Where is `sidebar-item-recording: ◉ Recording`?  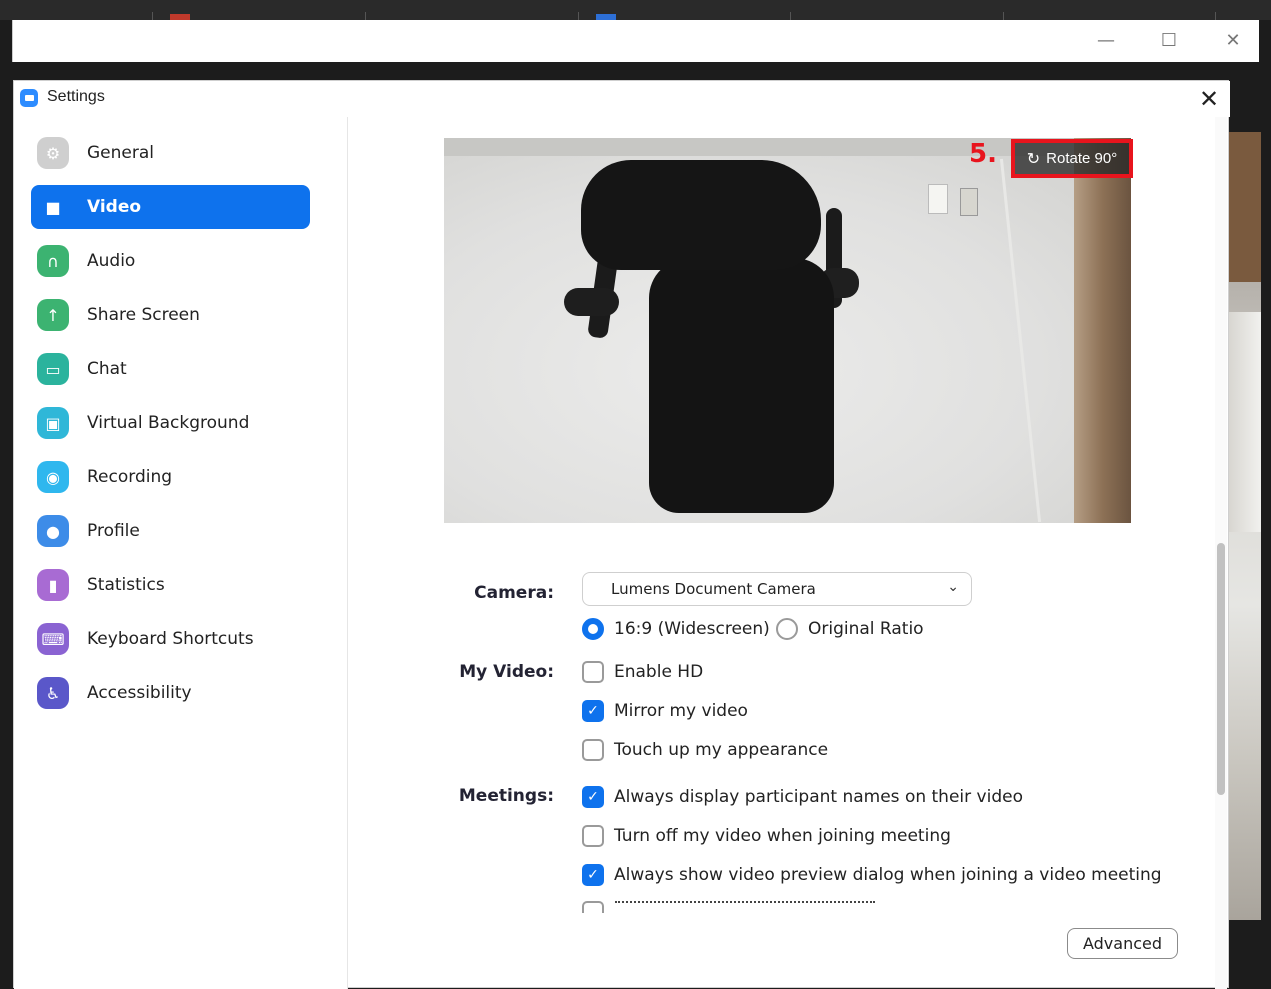 sidebar-item-recording: ◉ Recording is located at coordinates (170, 477).